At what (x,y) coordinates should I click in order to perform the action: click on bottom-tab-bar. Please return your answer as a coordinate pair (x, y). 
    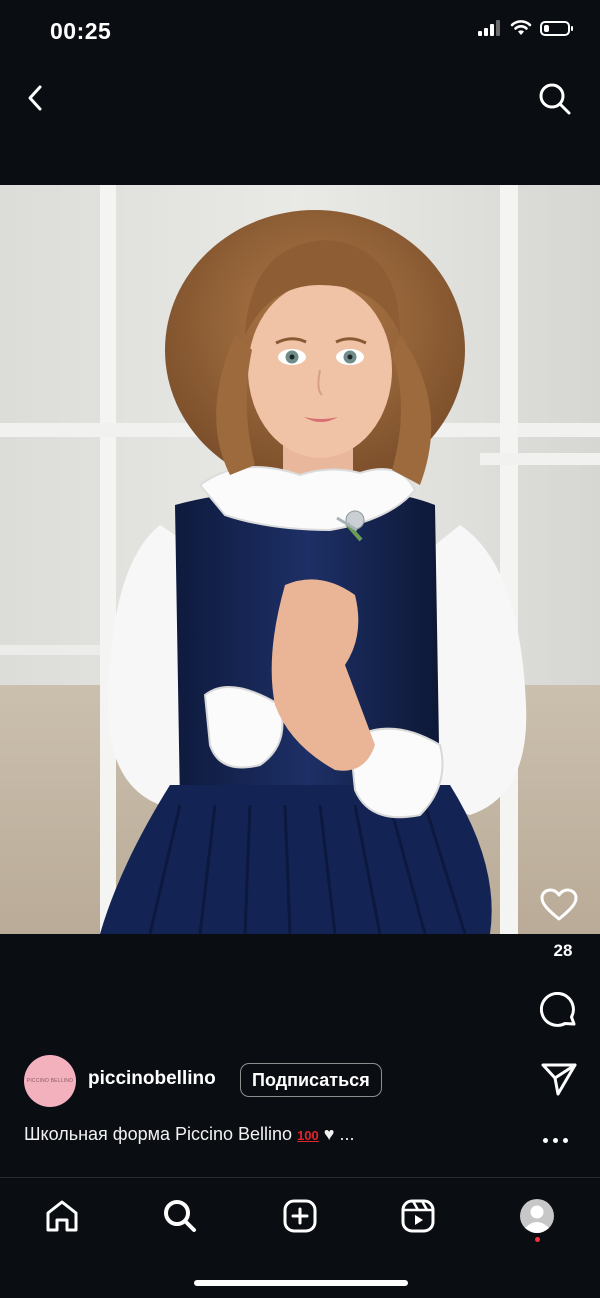
    Looking at the image, I should click on (300, 1218).